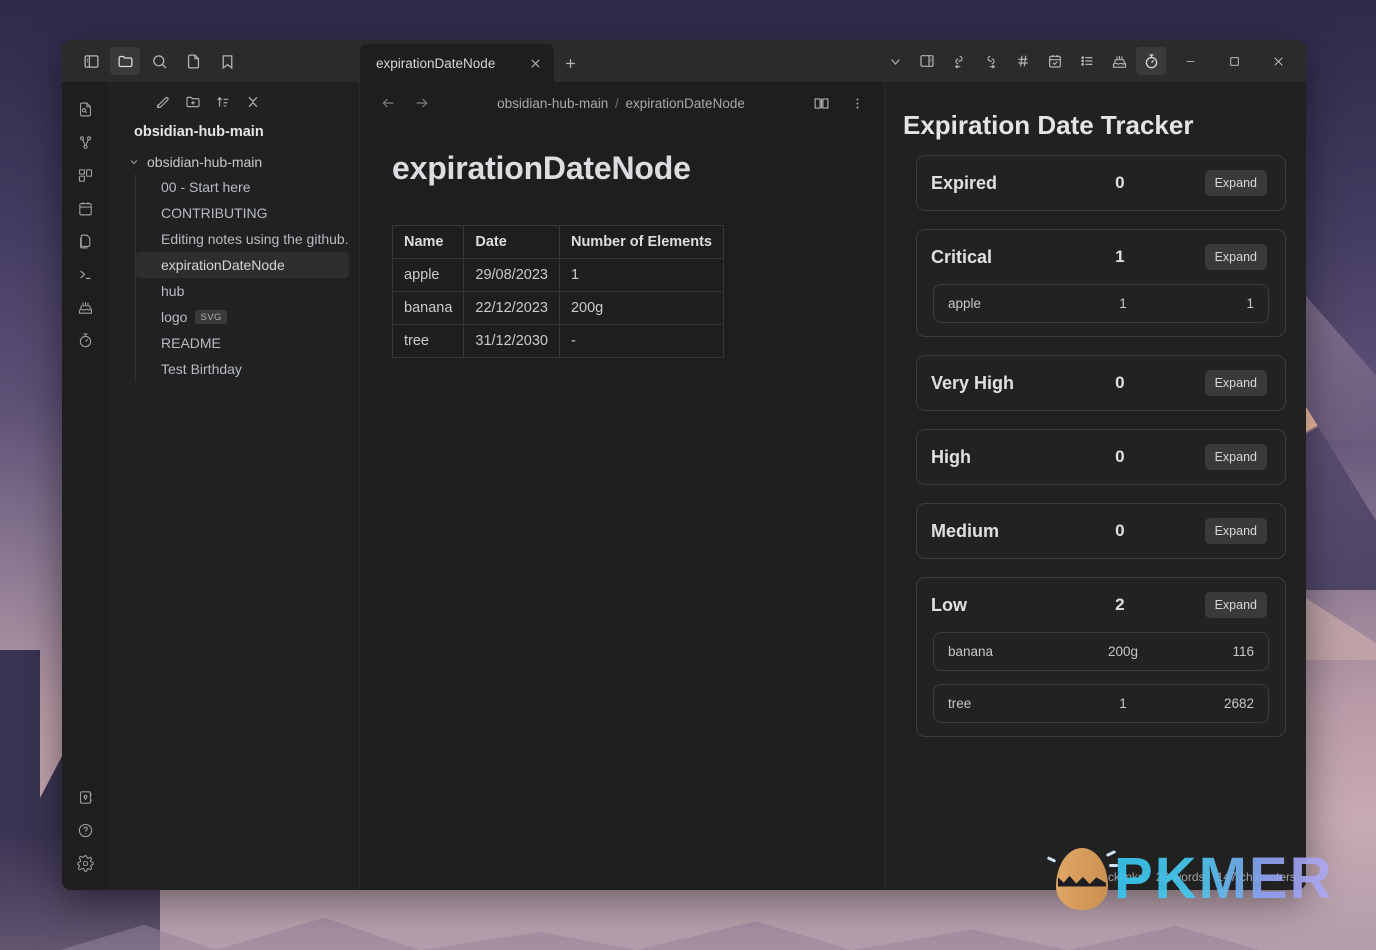 The image size is (1376, 950). I want to click on link-forward-icon, so click(991, 61).